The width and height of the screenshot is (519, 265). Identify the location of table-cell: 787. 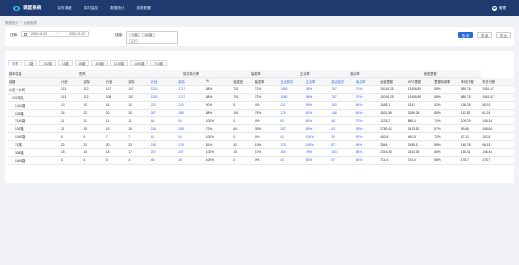
(342, 89).